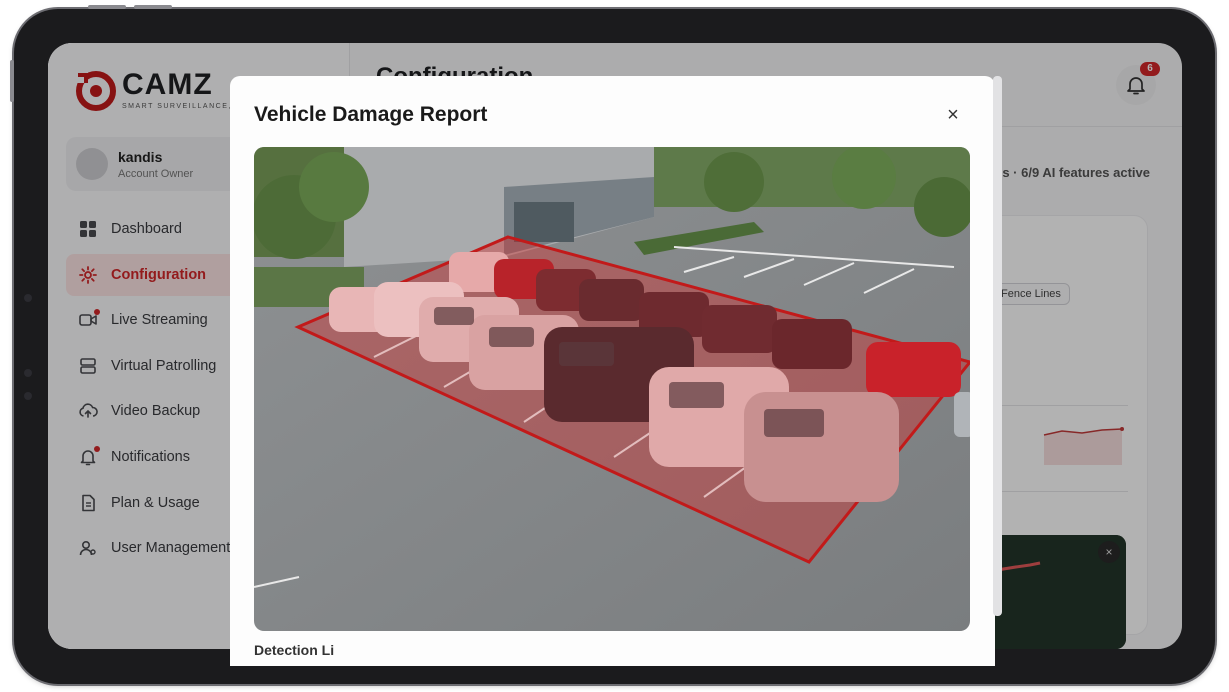  What do you see at coordinates (997, 346) in the screenshot?
I see `modal-scrollbar` at bounding box center [997, 346].